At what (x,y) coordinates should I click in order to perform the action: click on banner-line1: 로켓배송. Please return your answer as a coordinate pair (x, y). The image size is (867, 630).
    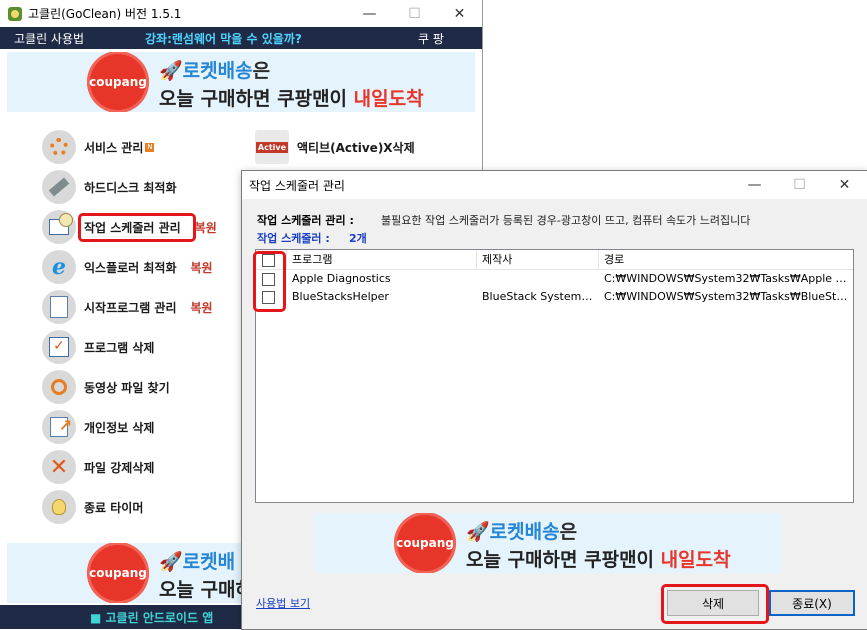
    Looking at the image, I should click on (217, 71).